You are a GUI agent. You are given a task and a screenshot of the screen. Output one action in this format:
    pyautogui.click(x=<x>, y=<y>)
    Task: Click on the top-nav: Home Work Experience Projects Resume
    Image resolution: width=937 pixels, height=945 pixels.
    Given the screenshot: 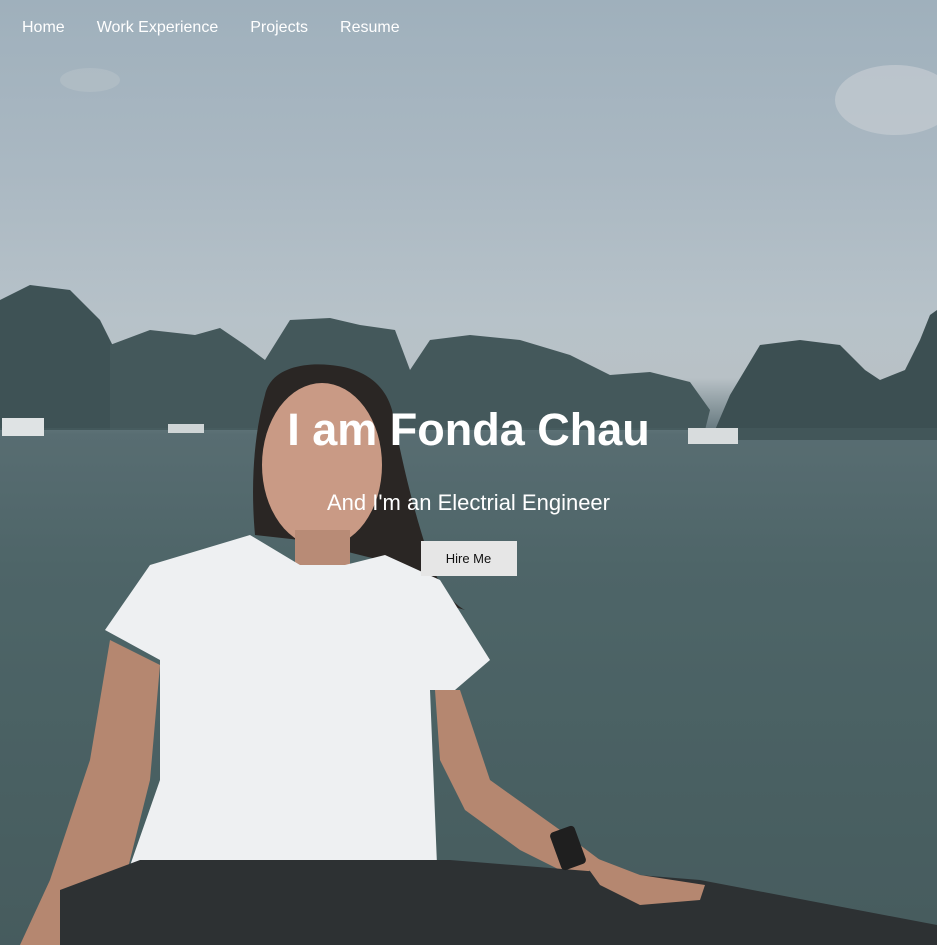 What is the action you would take?
    pyautogui.click(x=227, y=28)
    